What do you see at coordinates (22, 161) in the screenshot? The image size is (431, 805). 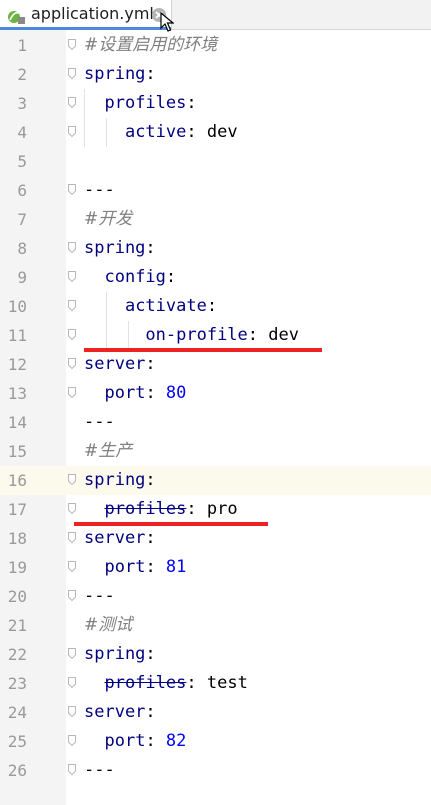 I see `line-number: 5` at bounding box center [22, 161].